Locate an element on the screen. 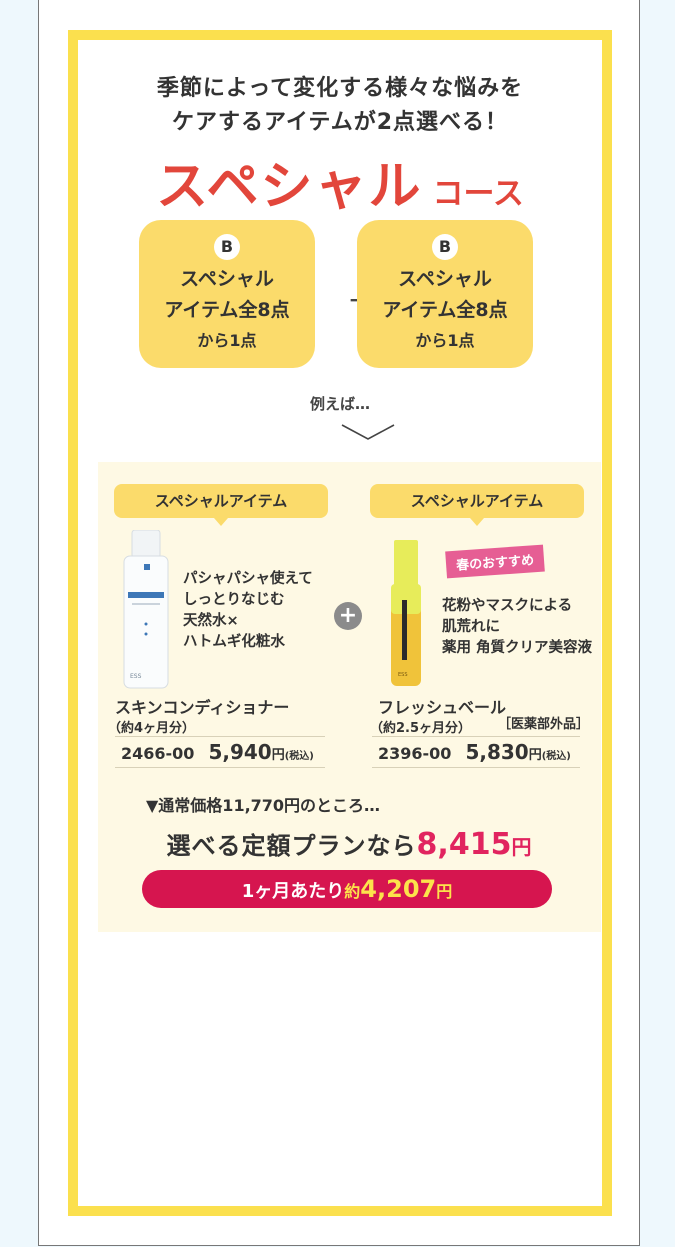  product-price: 5,830 is located at coordinates (497, 752).